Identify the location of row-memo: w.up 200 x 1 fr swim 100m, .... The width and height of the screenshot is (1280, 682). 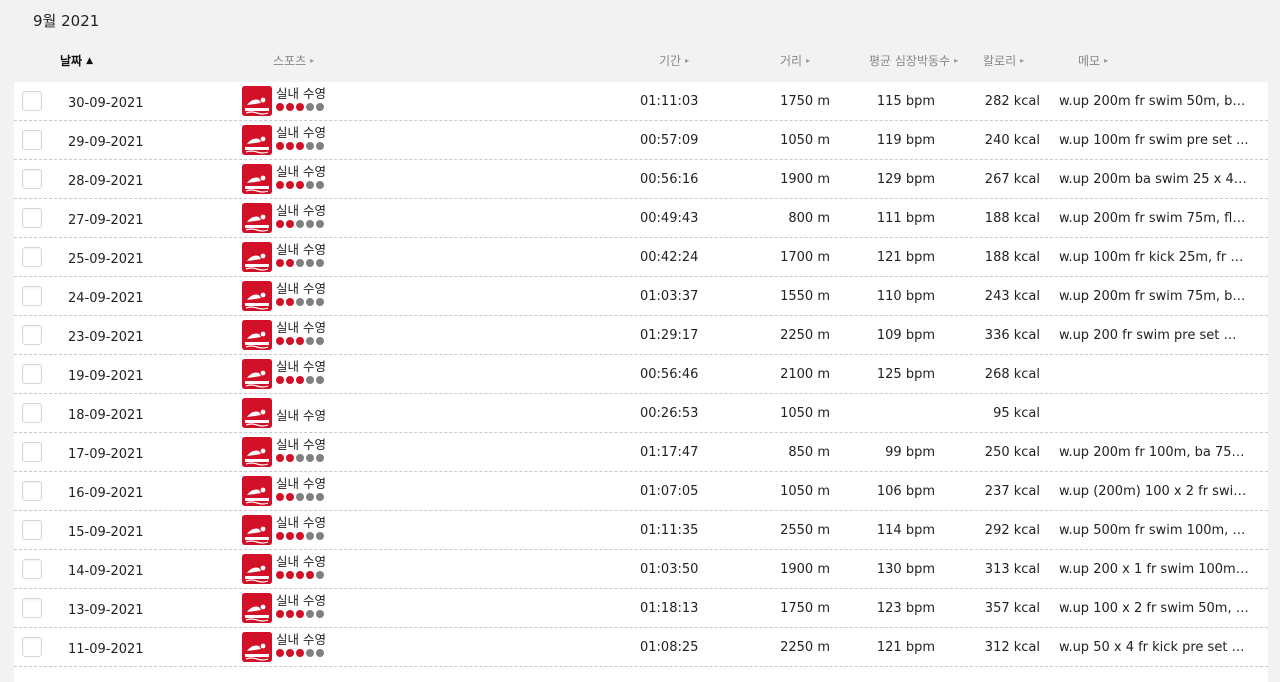
(1154, 569).